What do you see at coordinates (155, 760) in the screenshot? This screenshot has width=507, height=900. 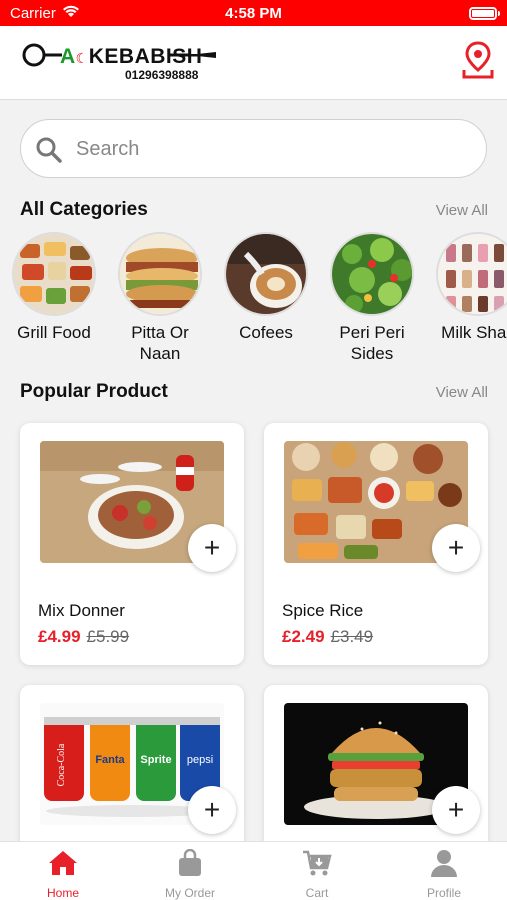 I see `svg-text: Sprite` at bounding box center [155, 760].